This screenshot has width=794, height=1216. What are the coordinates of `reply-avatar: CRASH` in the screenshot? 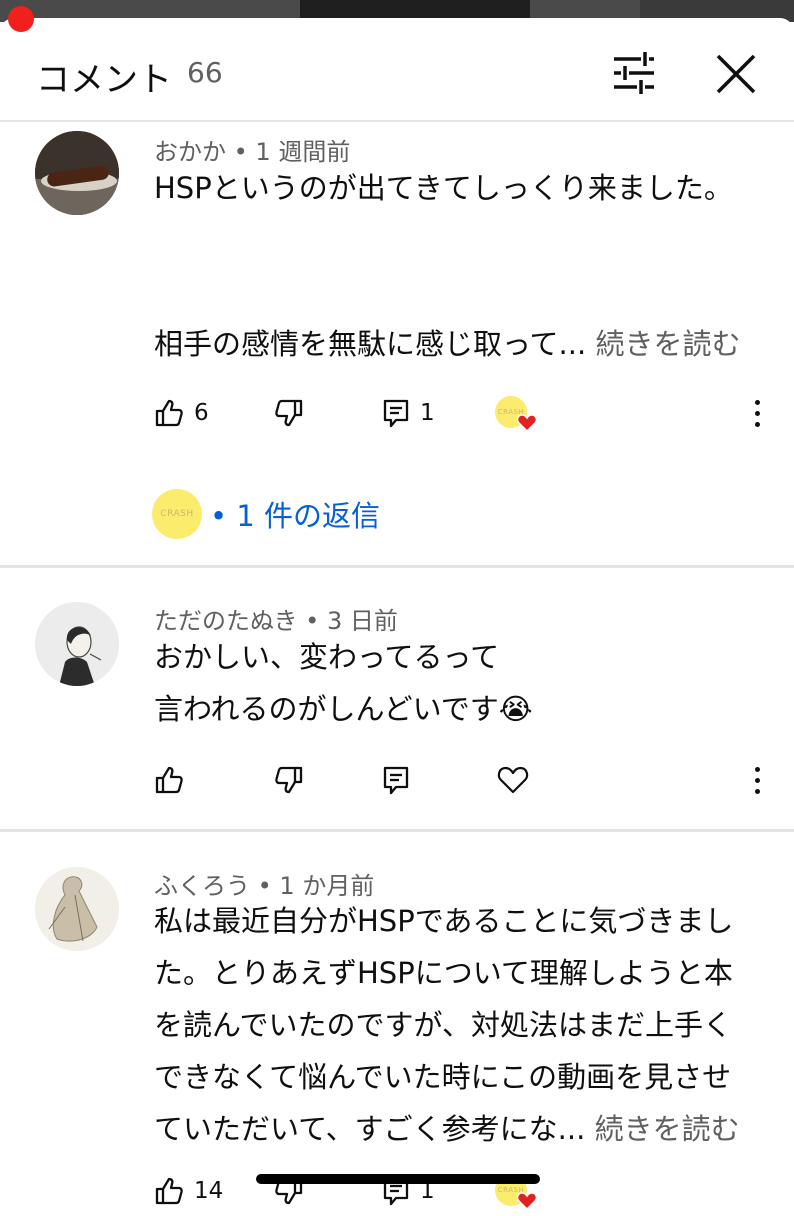 It's located at (177, 514).